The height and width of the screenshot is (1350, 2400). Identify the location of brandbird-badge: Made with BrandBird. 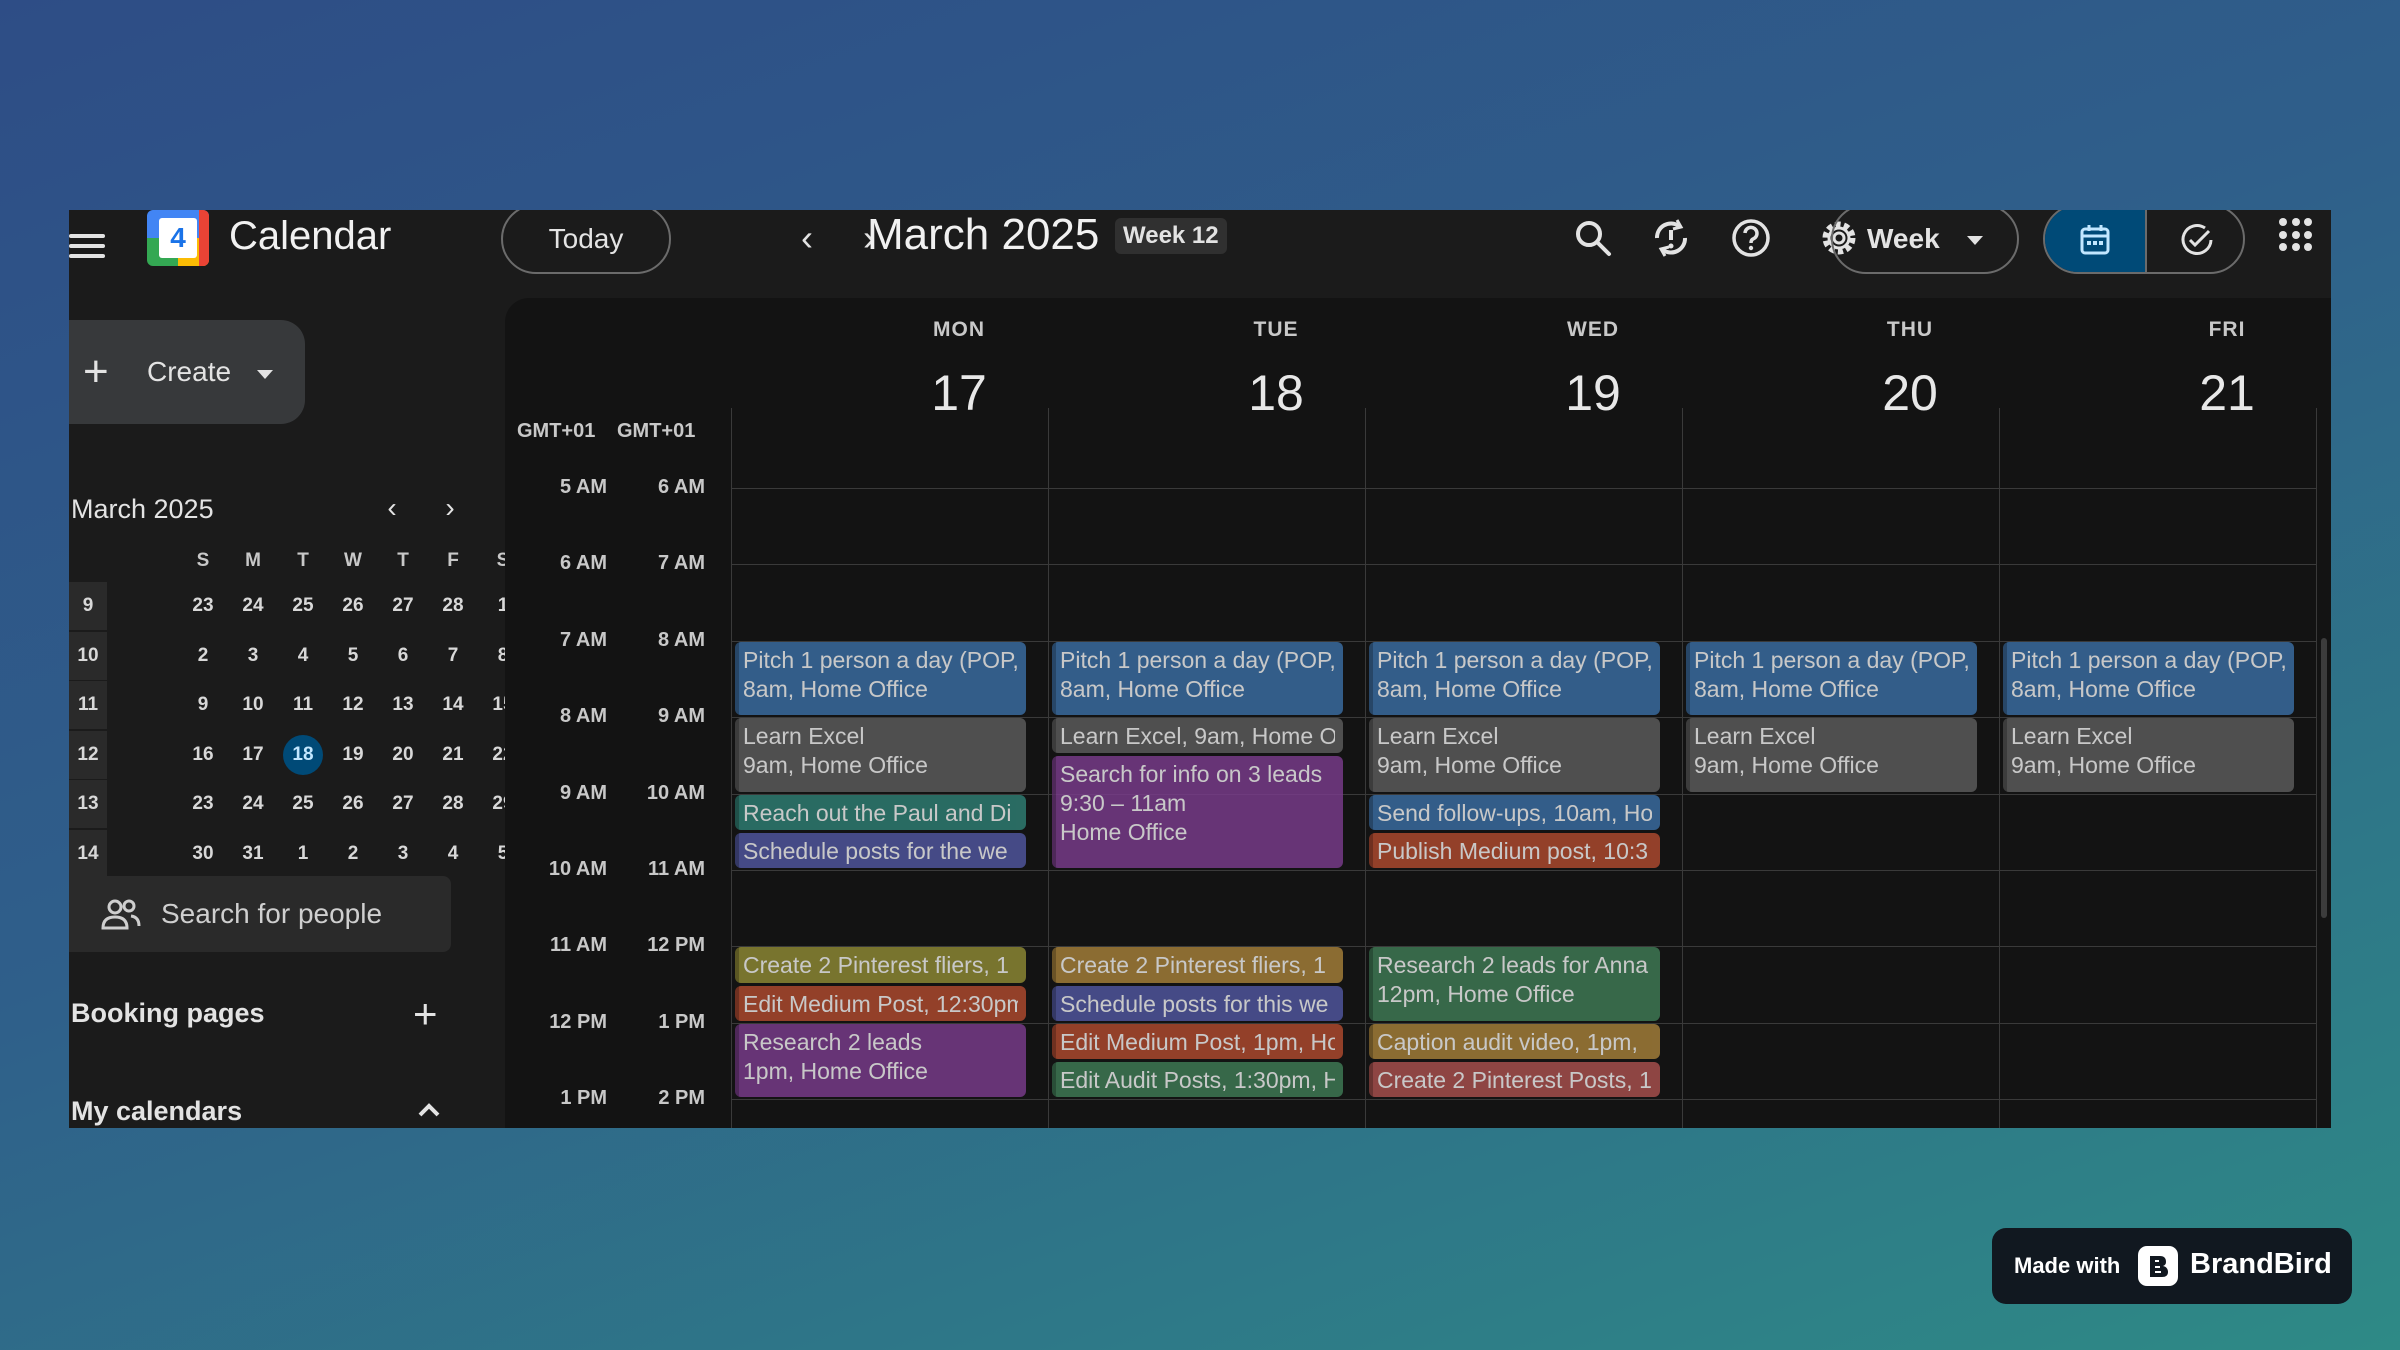
(2172, 1266).